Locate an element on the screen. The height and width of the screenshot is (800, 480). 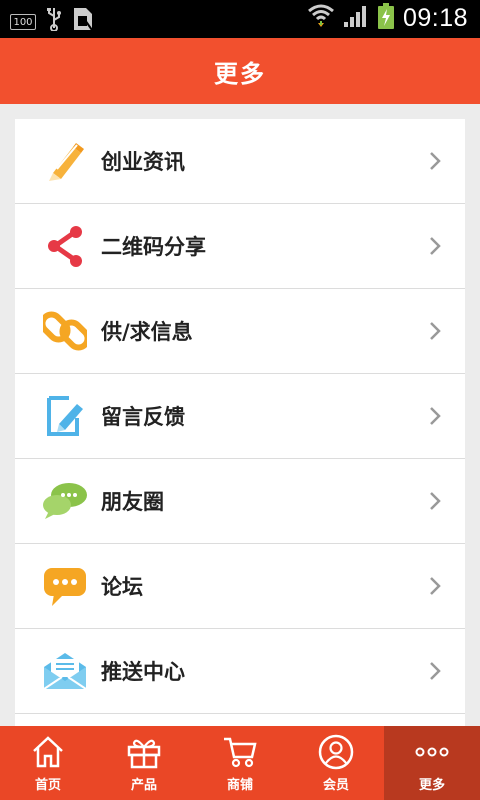
tab-more: 更多 is located at coordinates (432, 763).